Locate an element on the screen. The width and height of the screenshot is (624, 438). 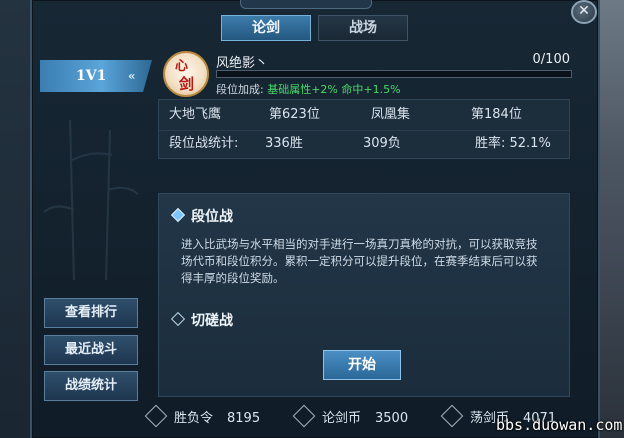
currency-lunjianbi: 论剑币 3500 is located at coordinates (350, 416).